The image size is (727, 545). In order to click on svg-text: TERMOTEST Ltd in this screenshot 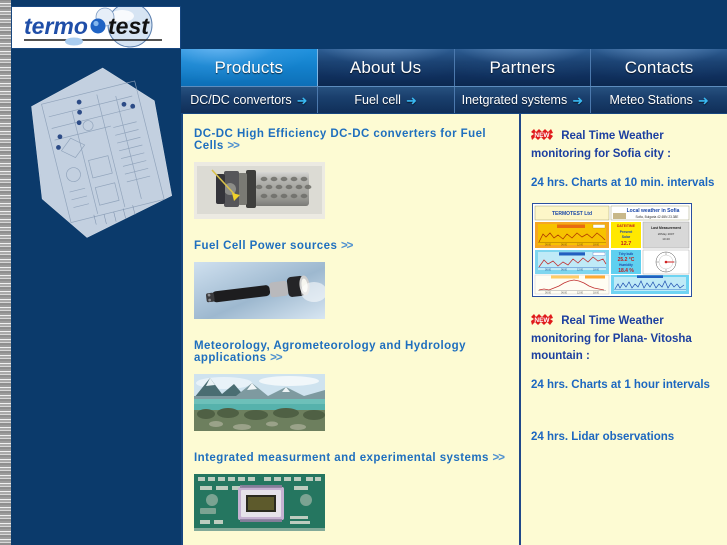, I will do `click(572, 214)`.